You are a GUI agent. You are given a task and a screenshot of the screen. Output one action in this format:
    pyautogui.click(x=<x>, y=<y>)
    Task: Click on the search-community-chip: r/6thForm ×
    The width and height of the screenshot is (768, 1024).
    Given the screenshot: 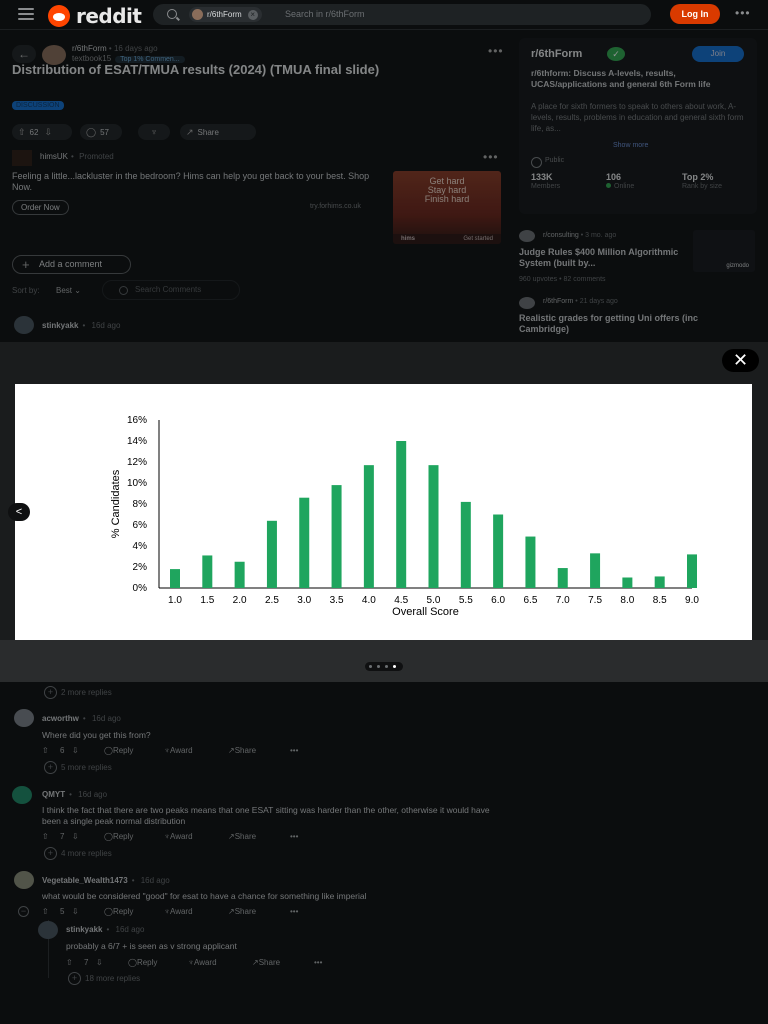 What is the action you would take?
    pyautogui.click(x=225, y=14)
    